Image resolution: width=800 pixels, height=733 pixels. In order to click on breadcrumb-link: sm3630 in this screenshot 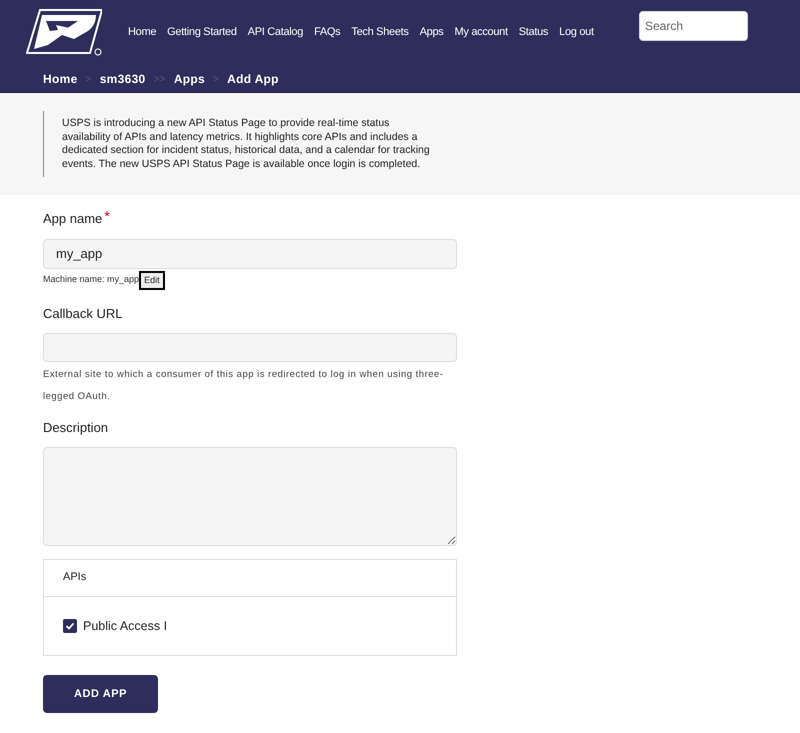, I will do `click(123, 79)`.